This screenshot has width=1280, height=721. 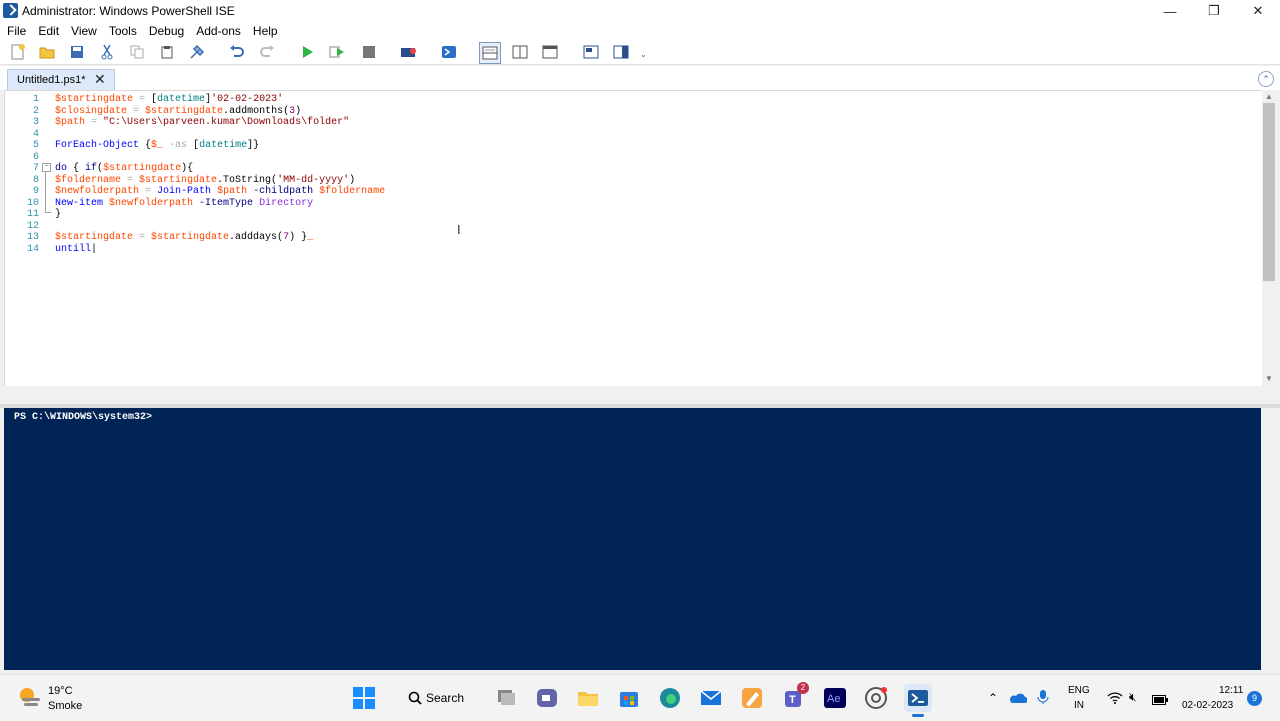 I want to click on svg-text: T, so click(x=792, y=700).